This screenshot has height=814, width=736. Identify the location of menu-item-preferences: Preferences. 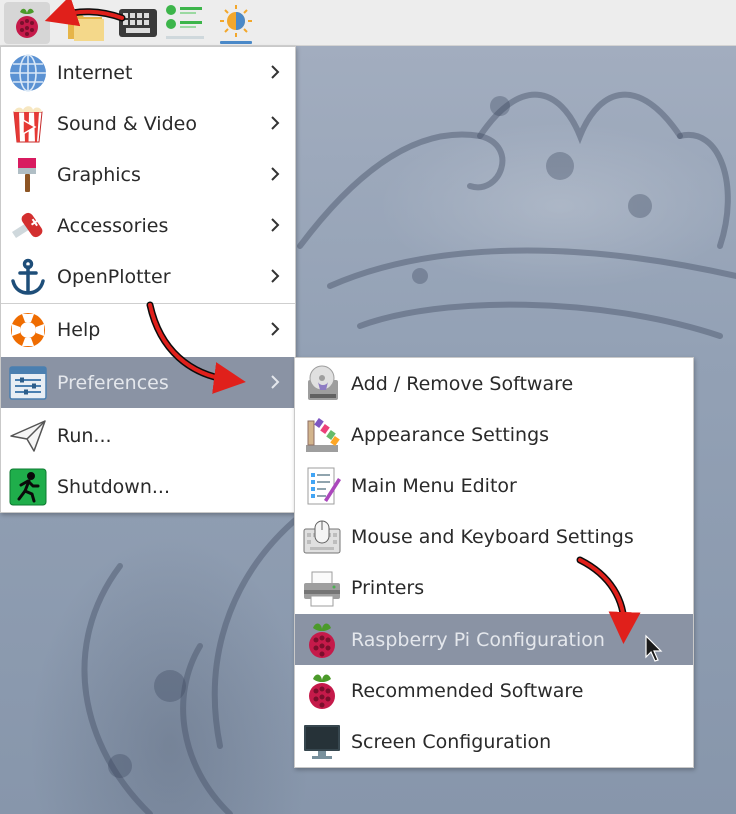
(148, 382).